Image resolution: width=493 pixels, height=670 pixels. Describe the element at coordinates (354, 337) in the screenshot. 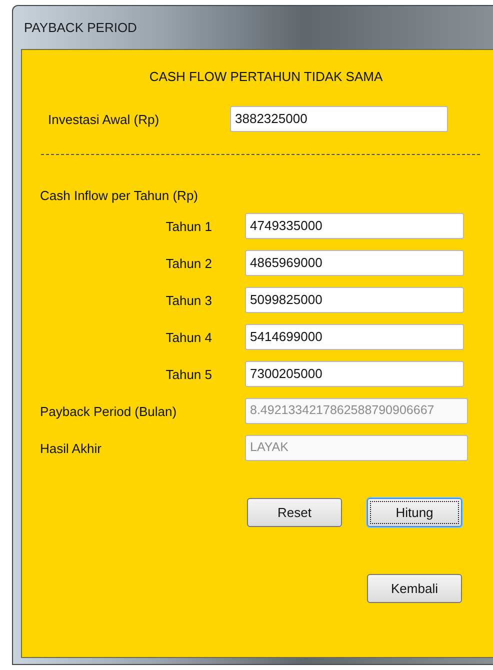

I see `input-field: 5414699000` at that location.